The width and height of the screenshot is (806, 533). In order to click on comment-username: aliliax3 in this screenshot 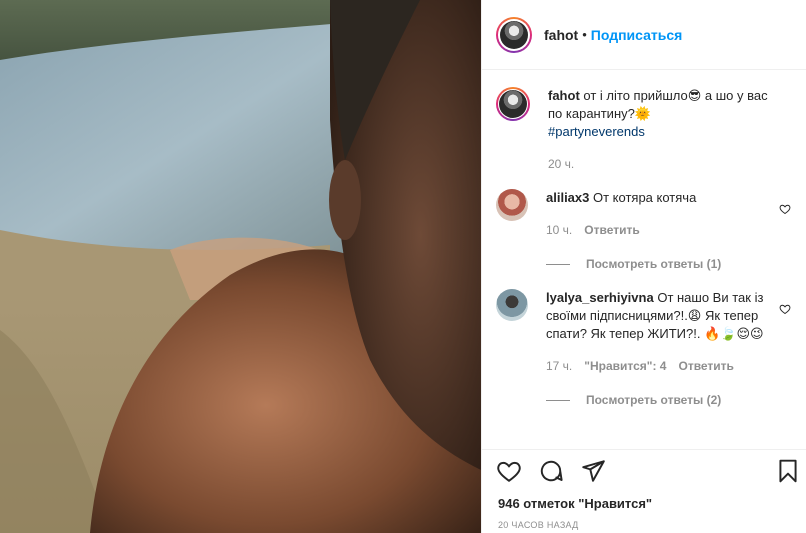, I will do `click(567, 197)`.